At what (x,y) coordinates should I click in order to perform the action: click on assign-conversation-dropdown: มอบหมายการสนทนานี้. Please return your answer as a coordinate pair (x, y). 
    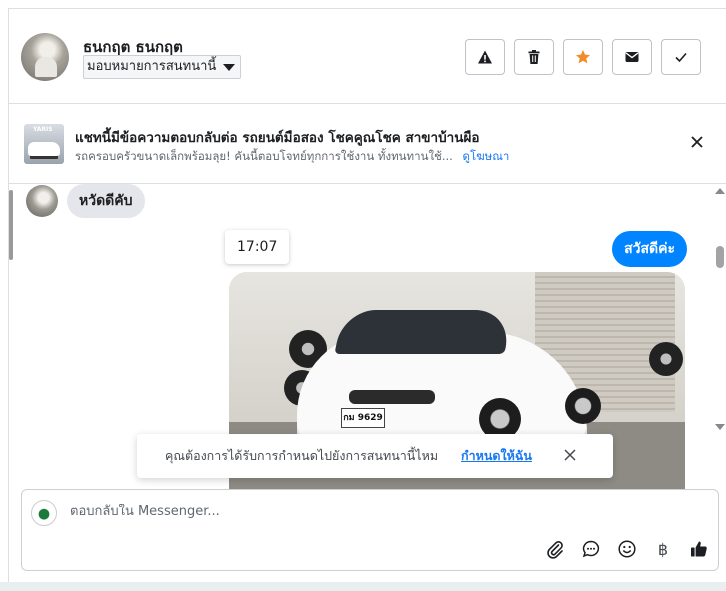
    Looking at the image, I should click on (162, 67).